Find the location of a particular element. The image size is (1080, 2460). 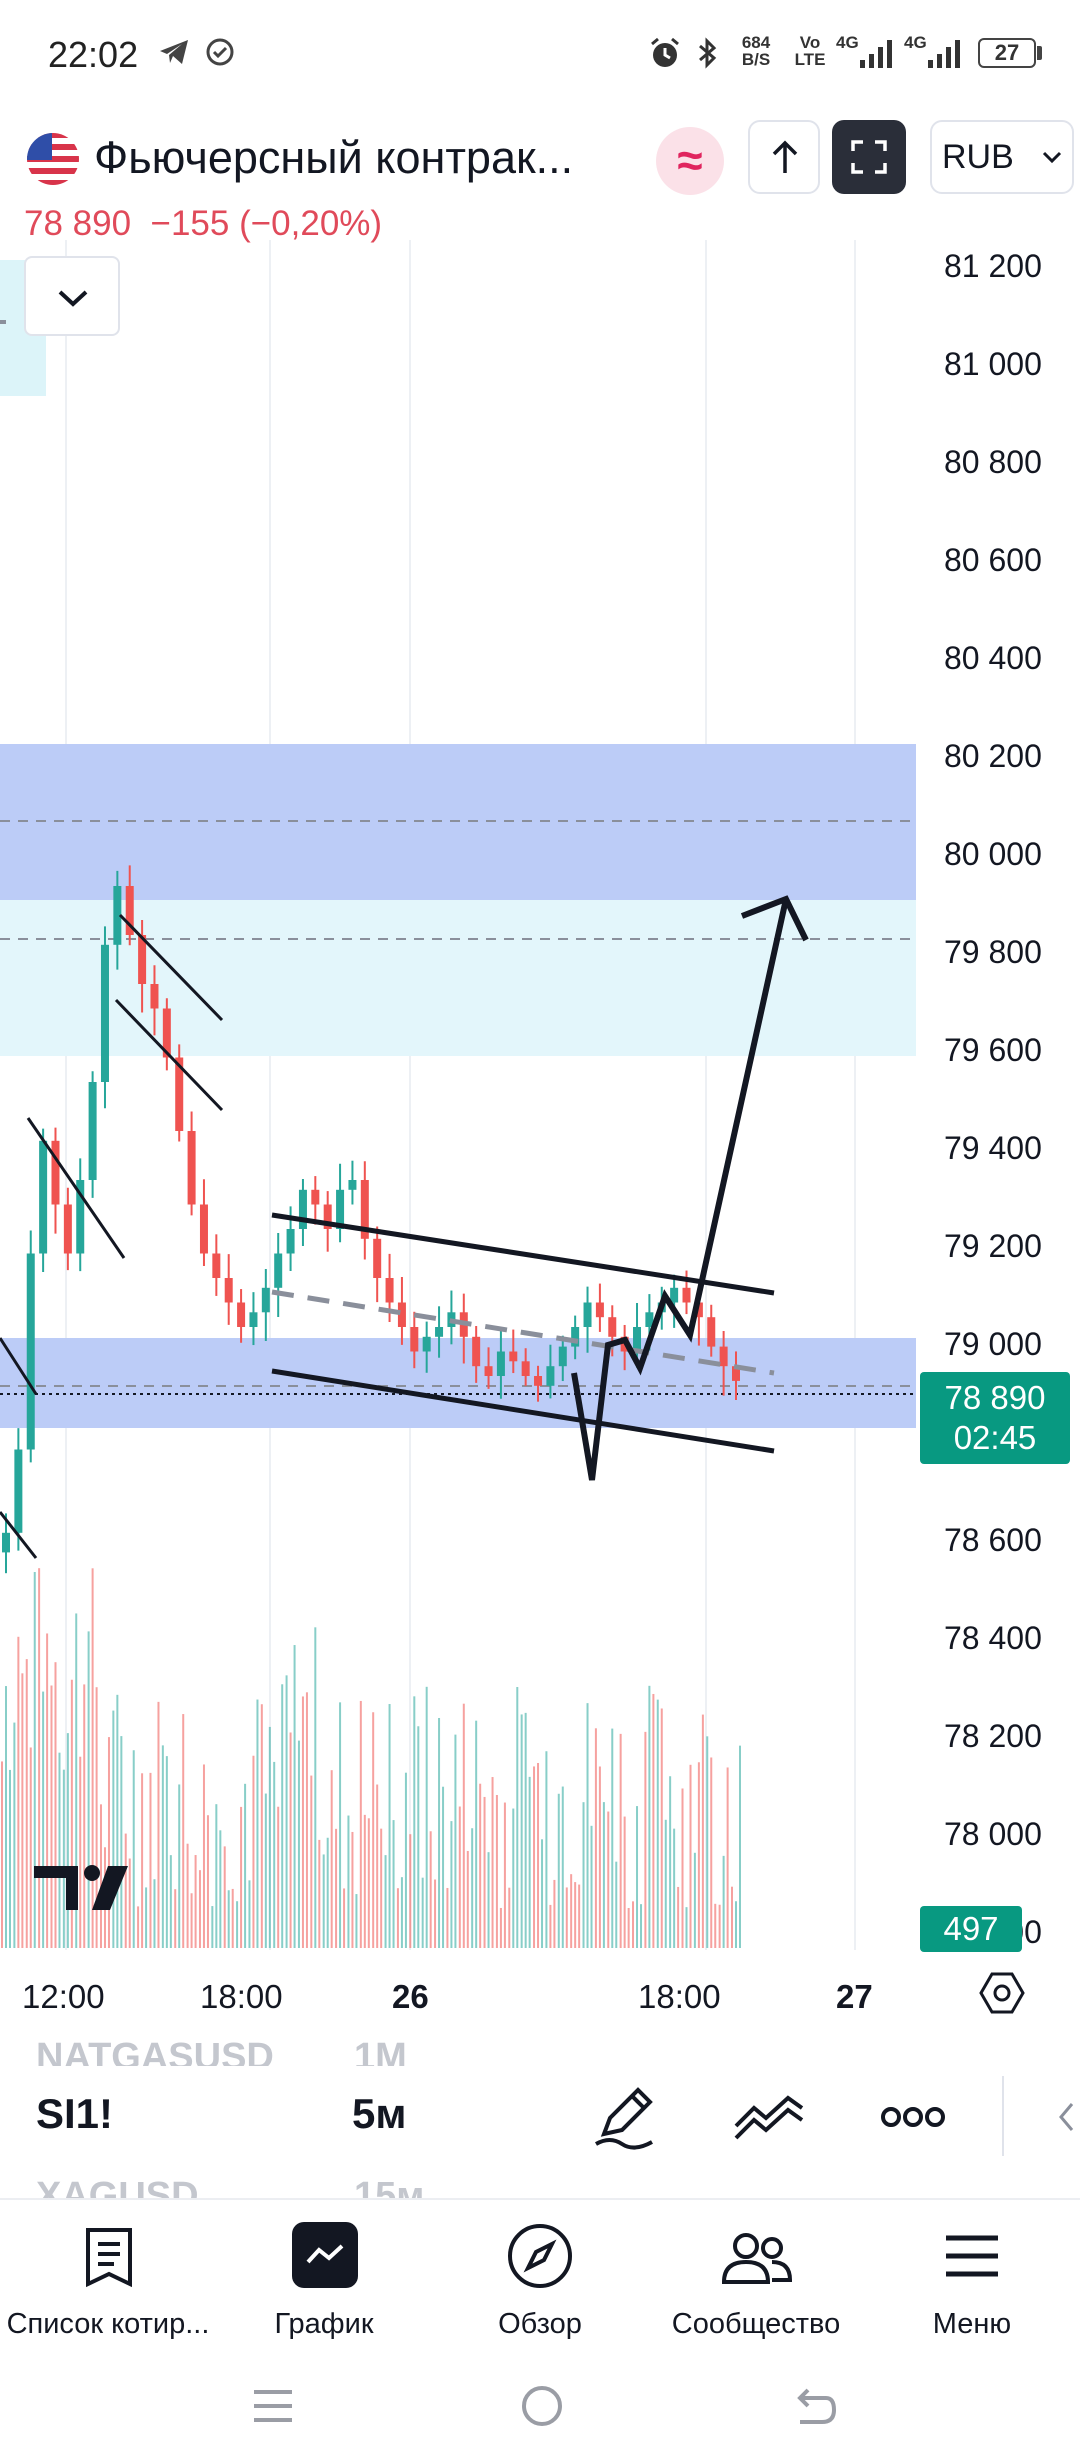

chevron-down-icon is located at coordinates (73, 298).